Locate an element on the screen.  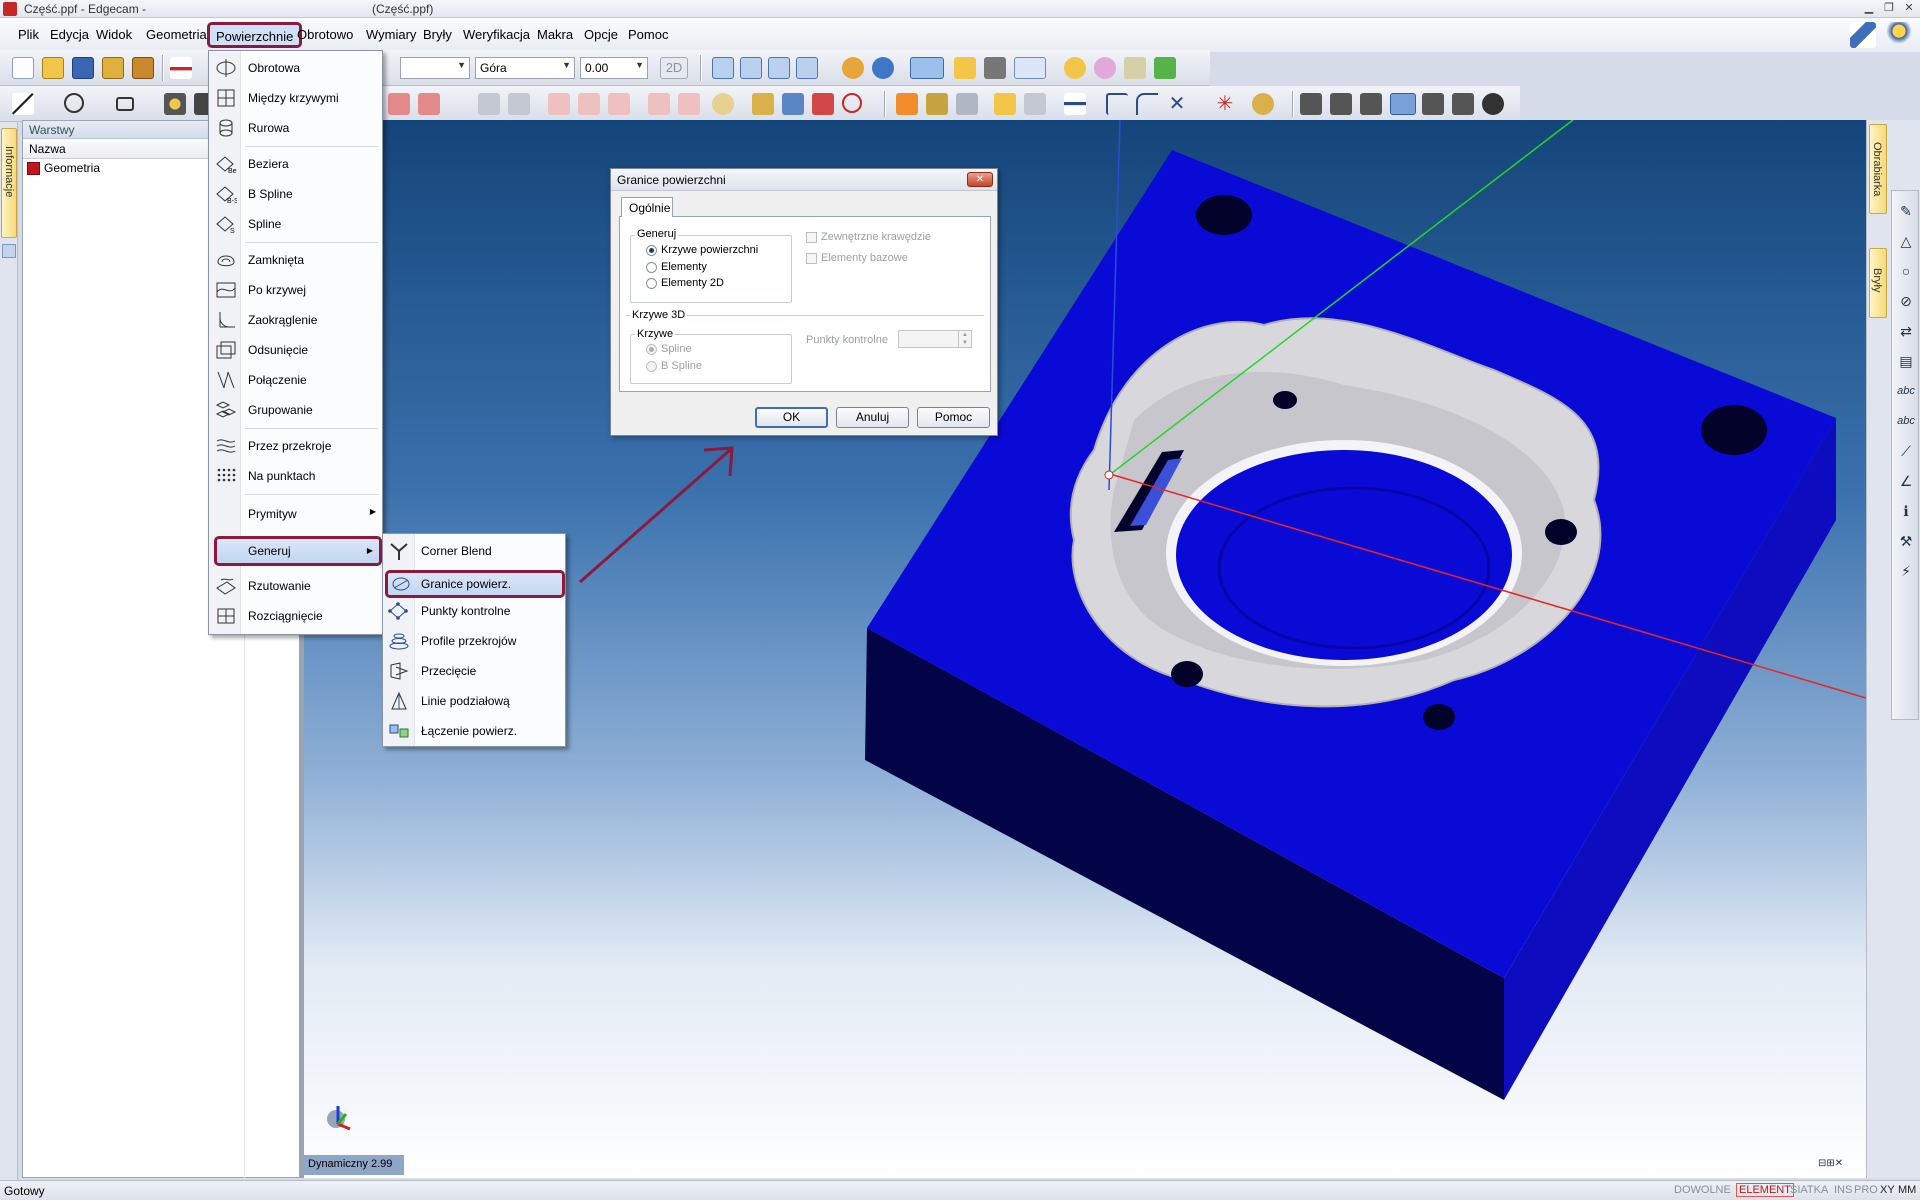
menu-item-obrotowa: Obrotowa is located at coordinates (295, 68).